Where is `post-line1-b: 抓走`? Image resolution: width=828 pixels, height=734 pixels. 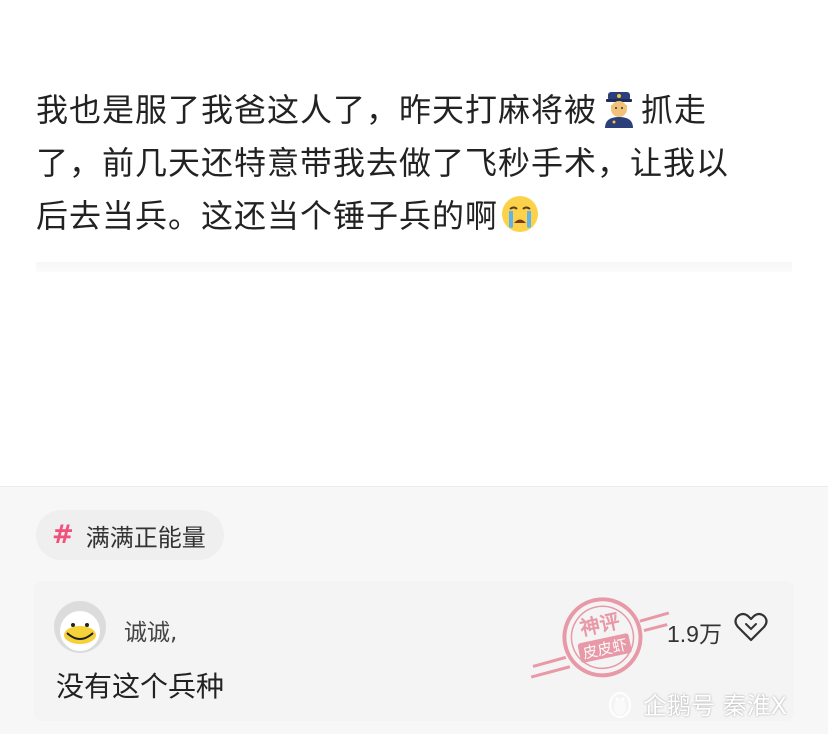
post-line1-b: 抓走 is located at coordinates (674, 110).